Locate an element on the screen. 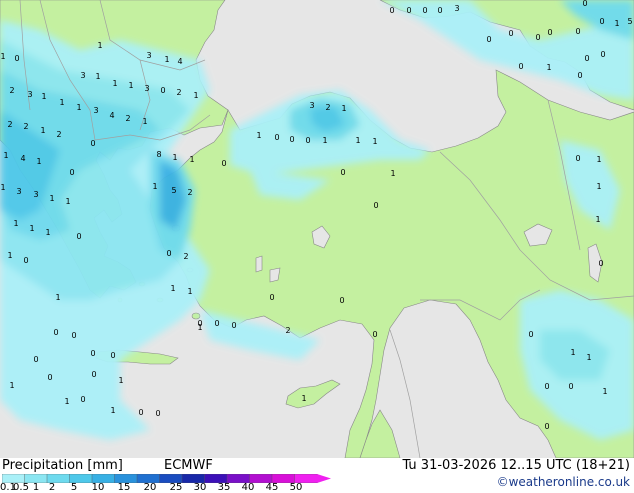 The height and width of the screenshot is (493, 634). scale-tick-label: 50 is located at coordinates (296, 487).